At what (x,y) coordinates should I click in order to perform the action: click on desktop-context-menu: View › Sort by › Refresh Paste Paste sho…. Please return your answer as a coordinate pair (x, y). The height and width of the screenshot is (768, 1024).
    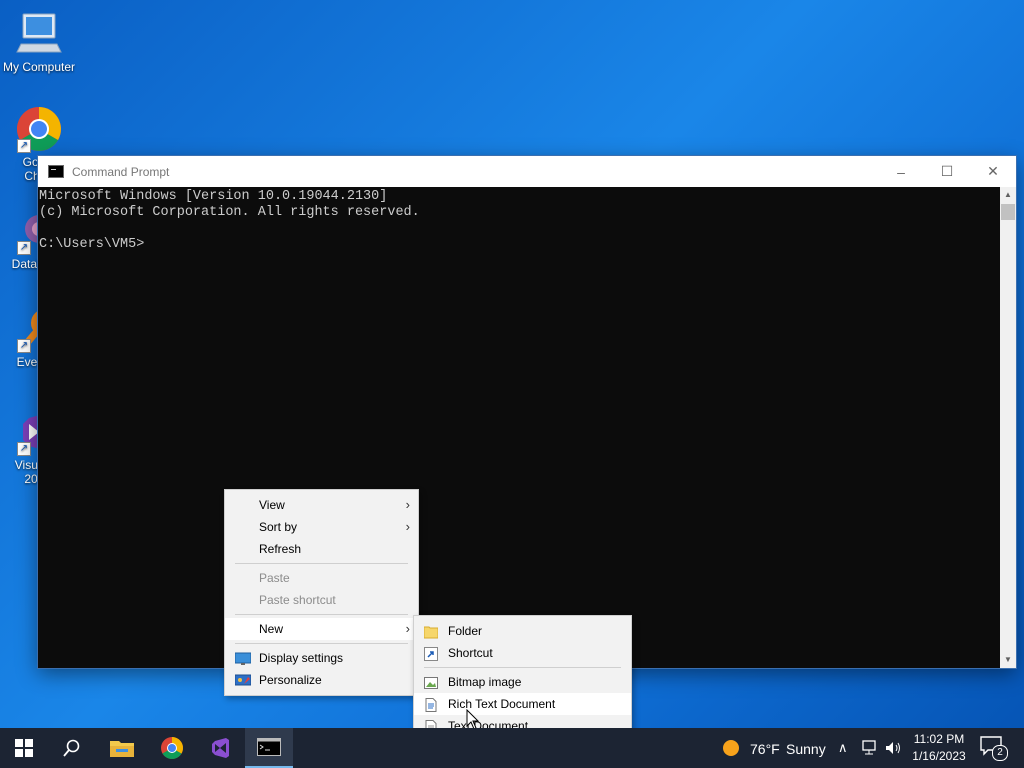
    Looking at the image, I should click on (321, 592).